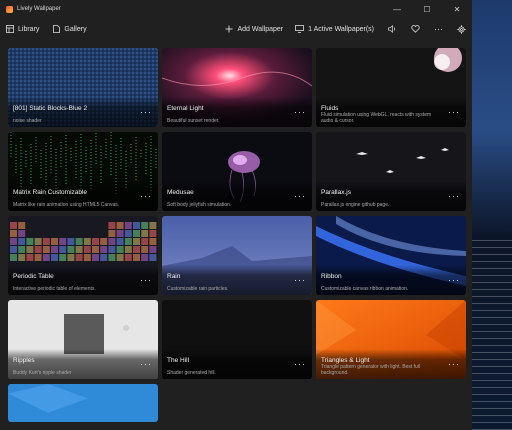 Image resolution: width=512 pixels, height=430 pixels. What do you see at coordinates (29, 29) in the screenshot?
I see `tab-library-label: Library` at bounding box center [29, 29].